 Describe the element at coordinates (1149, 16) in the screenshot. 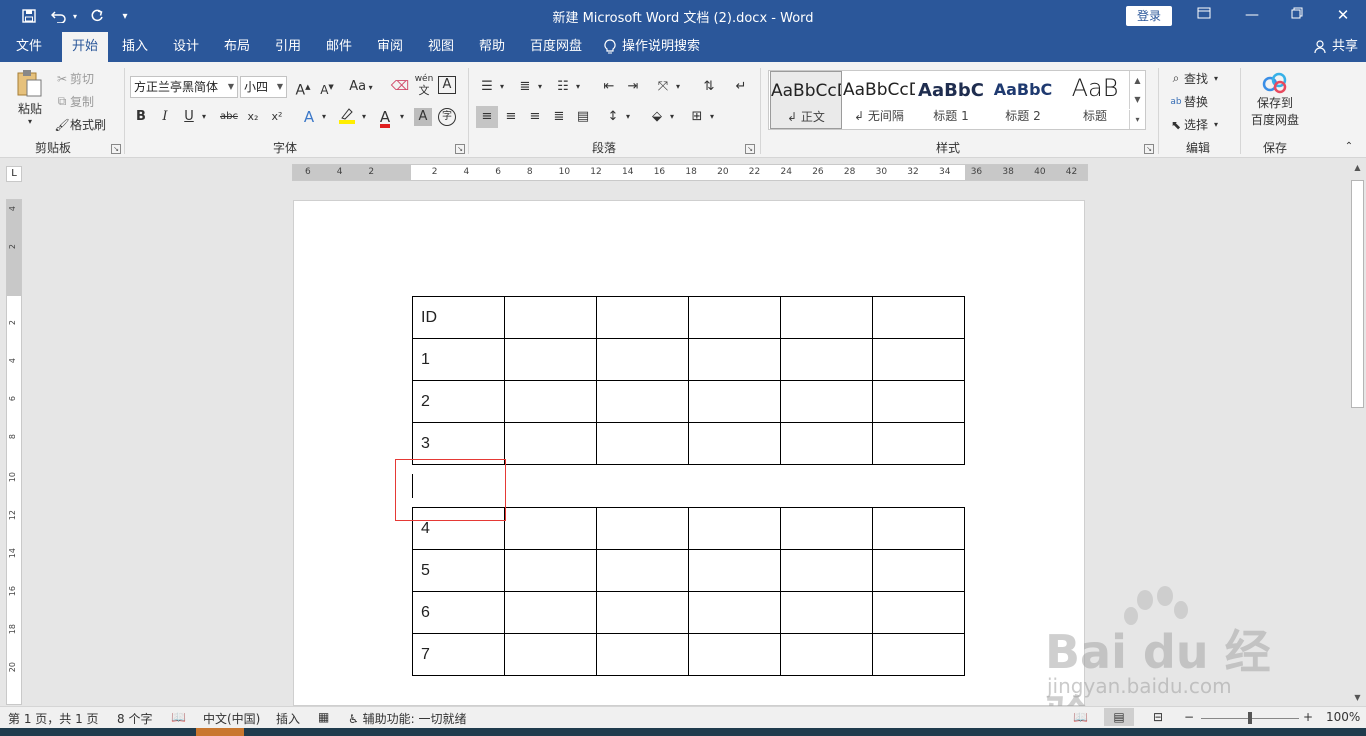

I see `login-button: 登录` at that location.